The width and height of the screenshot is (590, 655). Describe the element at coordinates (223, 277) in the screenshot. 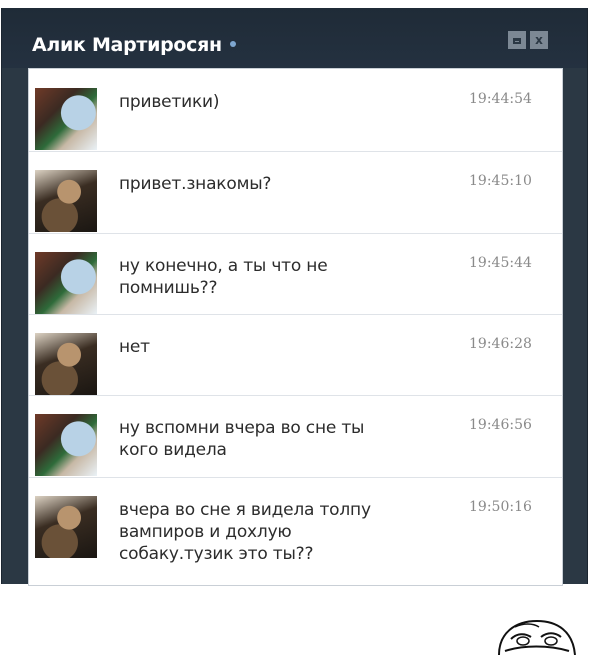

I see `message-text: ну конечно, а ты что не помнишь??` at that location.